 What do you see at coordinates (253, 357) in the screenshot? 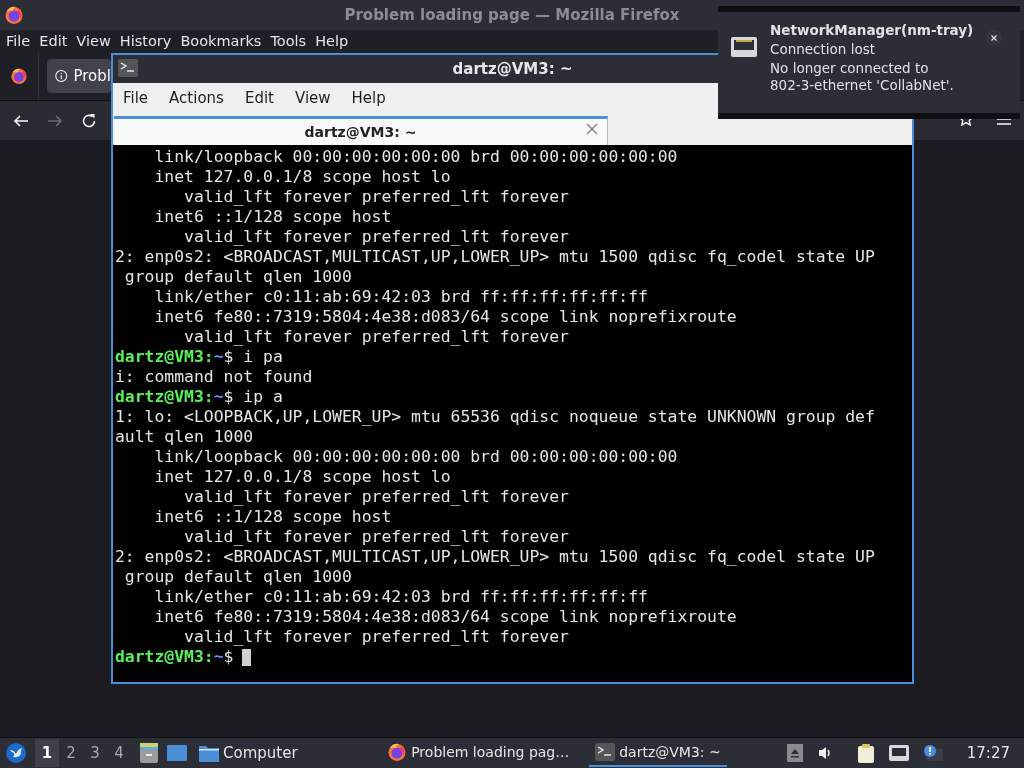
I see `command-text: $ i pa` at bounding box center [253, 357].